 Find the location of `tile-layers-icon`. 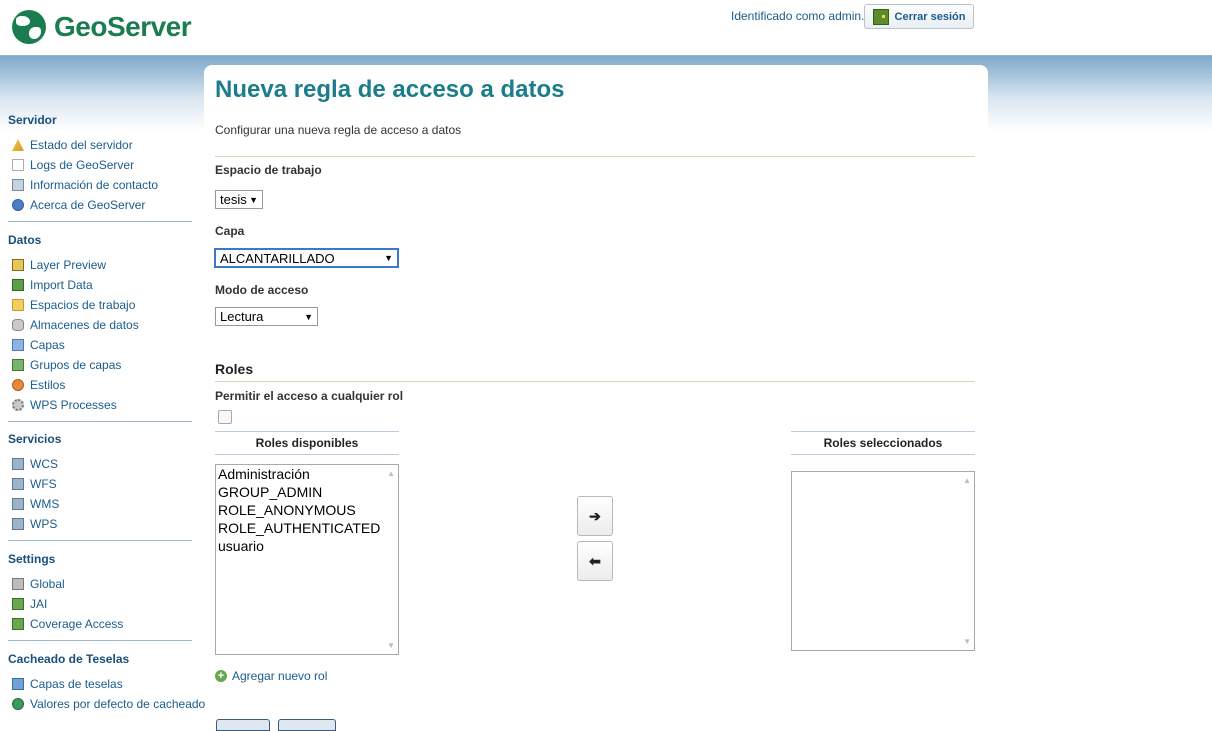

tile-layers-icon is located at coordinates (18, 684).